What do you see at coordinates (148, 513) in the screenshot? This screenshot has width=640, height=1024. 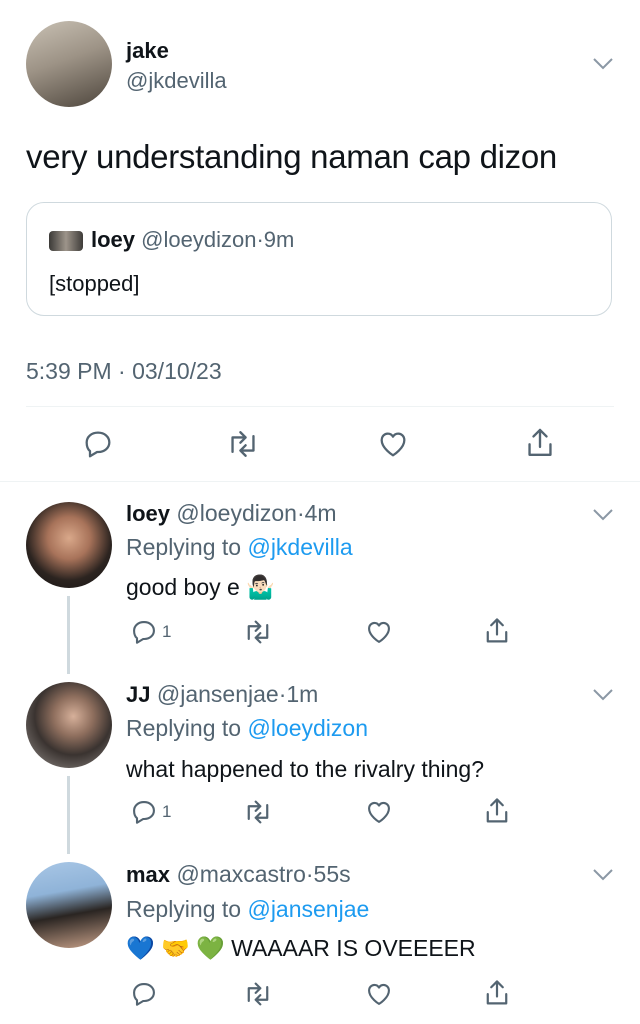 I see `author-name: loey` at bounding box center [148, 513].